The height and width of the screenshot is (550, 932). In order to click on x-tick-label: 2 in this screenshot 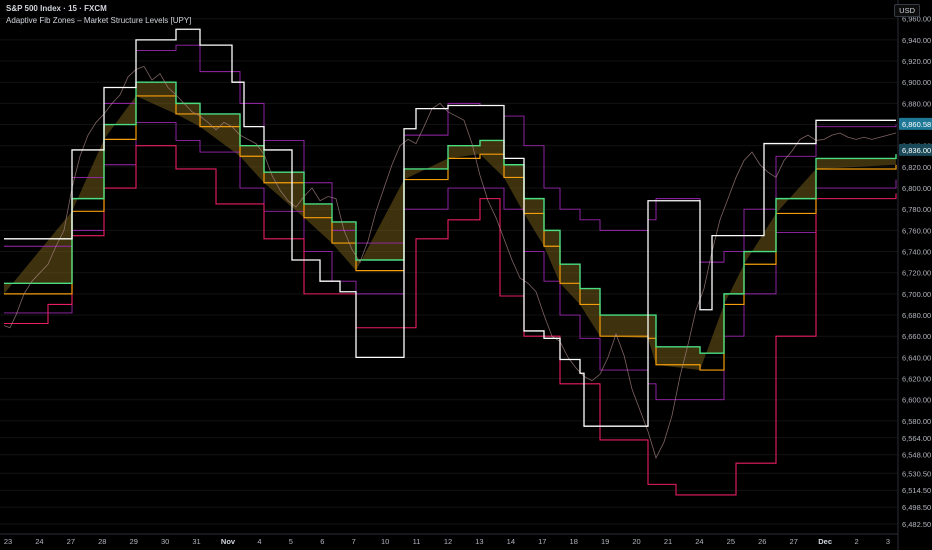, I will do `click(856, 541)`.